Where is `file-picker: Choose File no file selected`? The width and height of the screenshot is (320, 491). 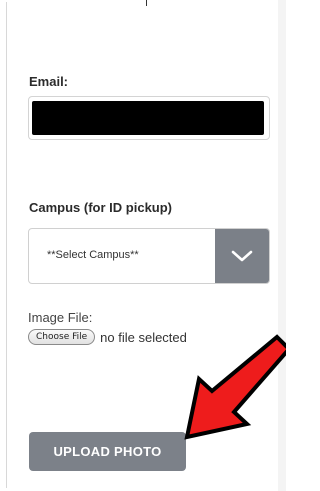
file-picker: Choose File no file selected is located at coordinates (107, 337).